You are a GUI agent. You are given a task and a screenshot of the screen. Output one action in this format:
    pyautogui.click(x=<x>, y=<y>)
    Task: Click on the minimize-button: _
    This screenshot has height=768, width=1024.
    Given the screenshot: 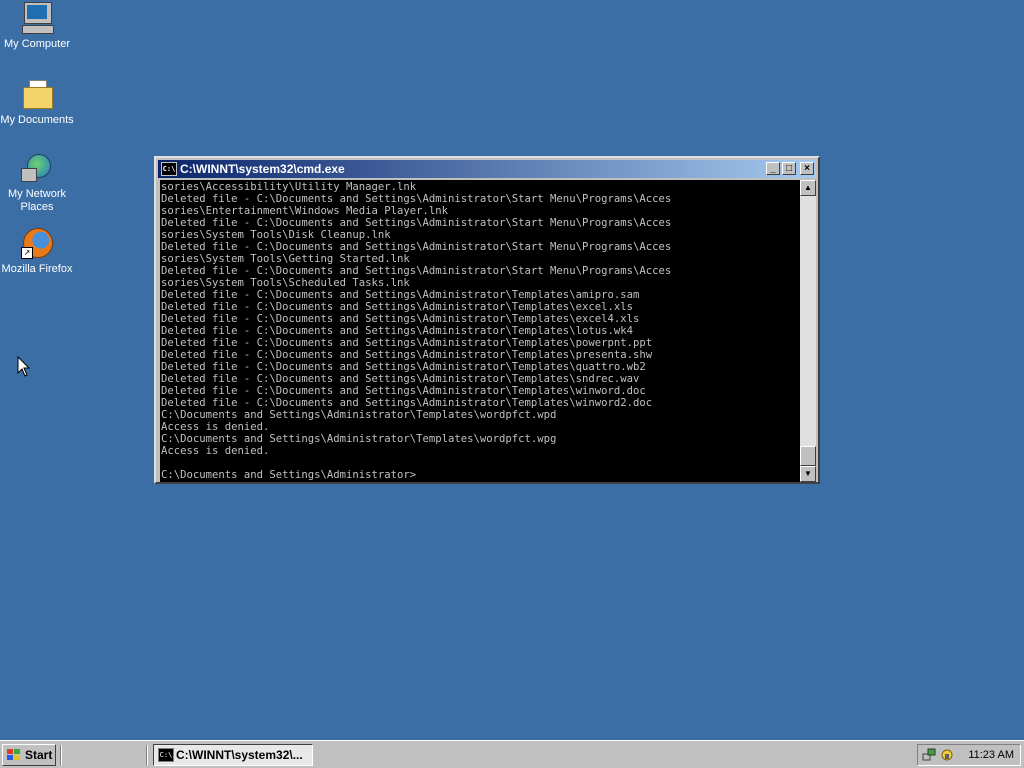 What is the action you would take?
    pyautogui.click(x=773, y=168)
    